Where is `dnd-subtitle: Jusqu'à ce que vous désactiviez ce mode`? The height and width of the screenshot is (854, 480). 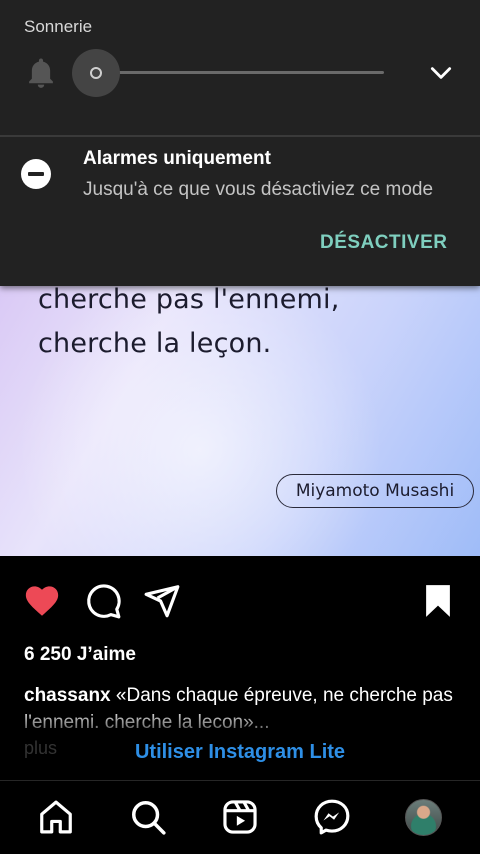
dnd-subtitle: Jusqu'à ce que vous désactiviez ce mode is located at coordinates (258, 189).